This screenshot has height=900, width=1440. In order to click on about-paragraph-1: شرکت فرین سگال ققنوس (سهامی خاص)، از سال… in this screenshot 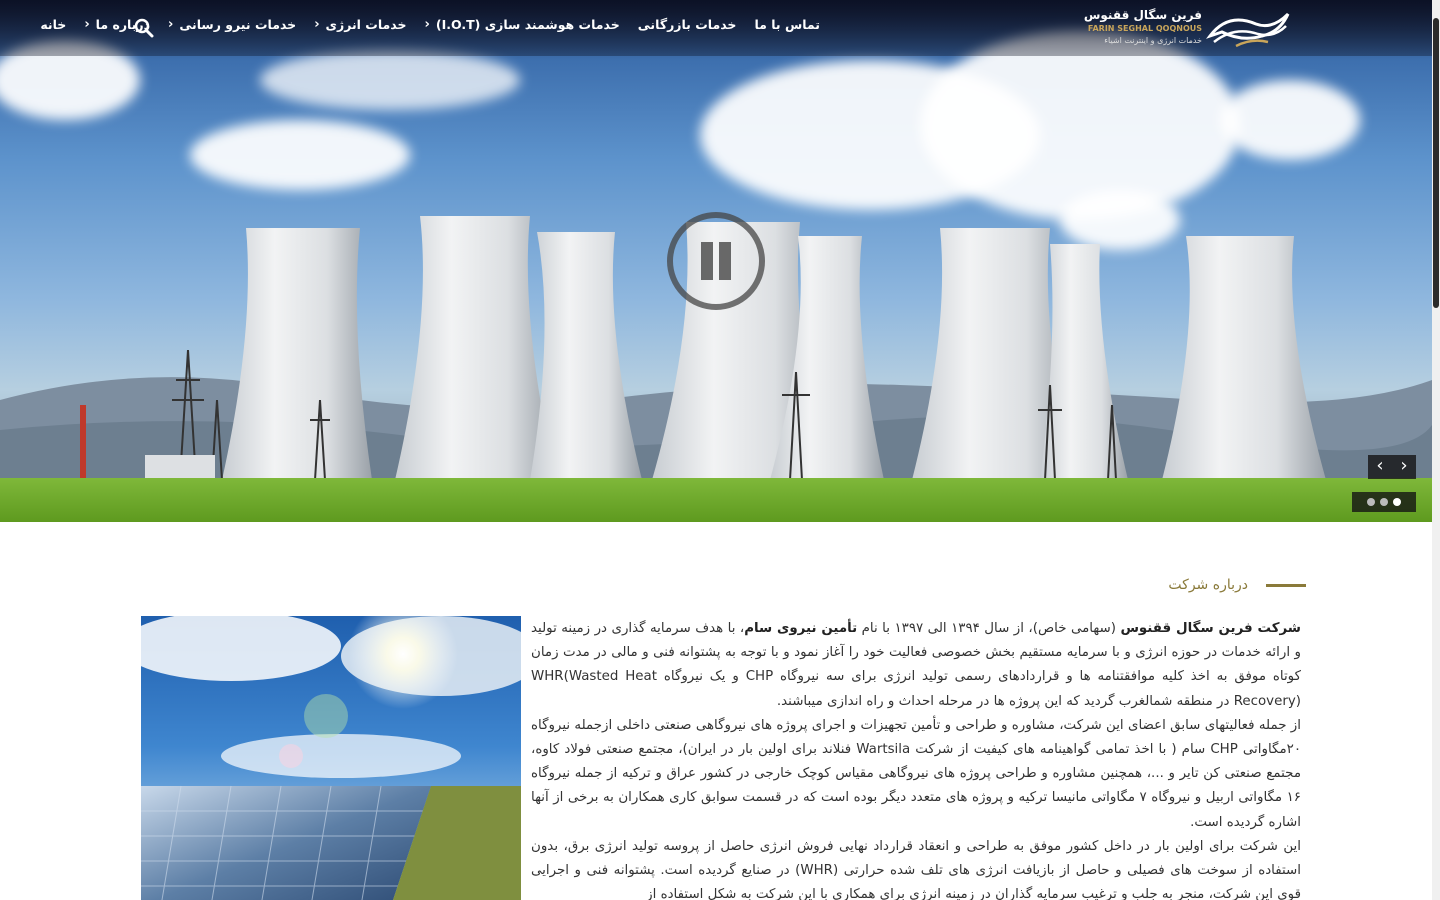, I will do `click(916, 665)`.